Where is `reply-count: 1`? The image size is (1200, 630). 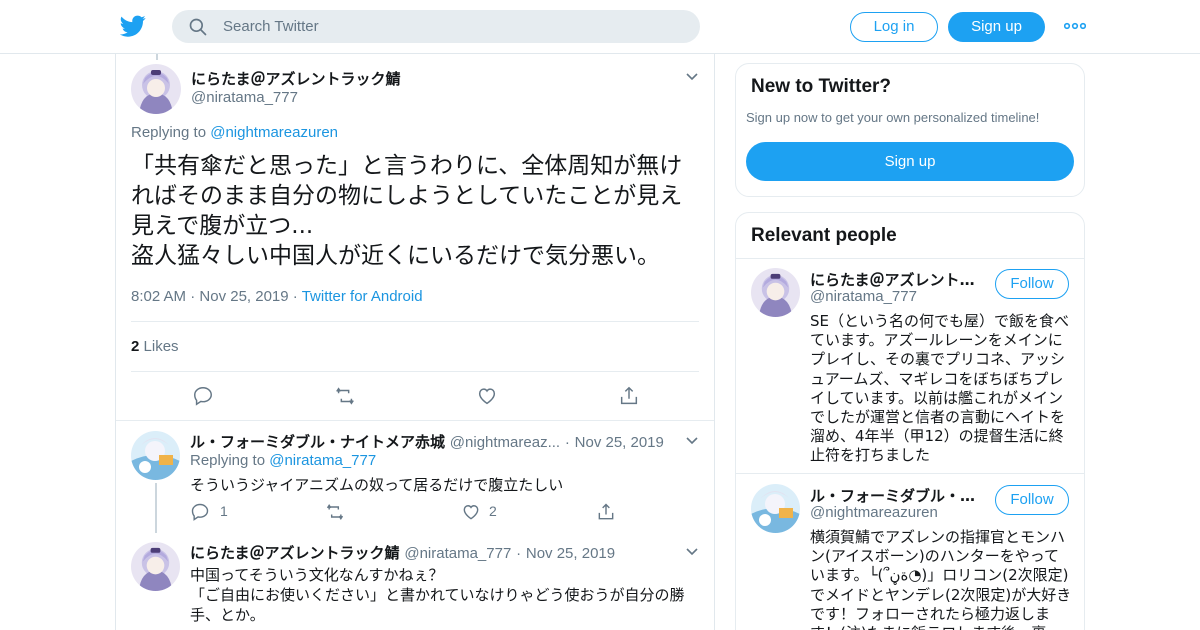
reply-count: 1 is located at coordinates (224, 511).